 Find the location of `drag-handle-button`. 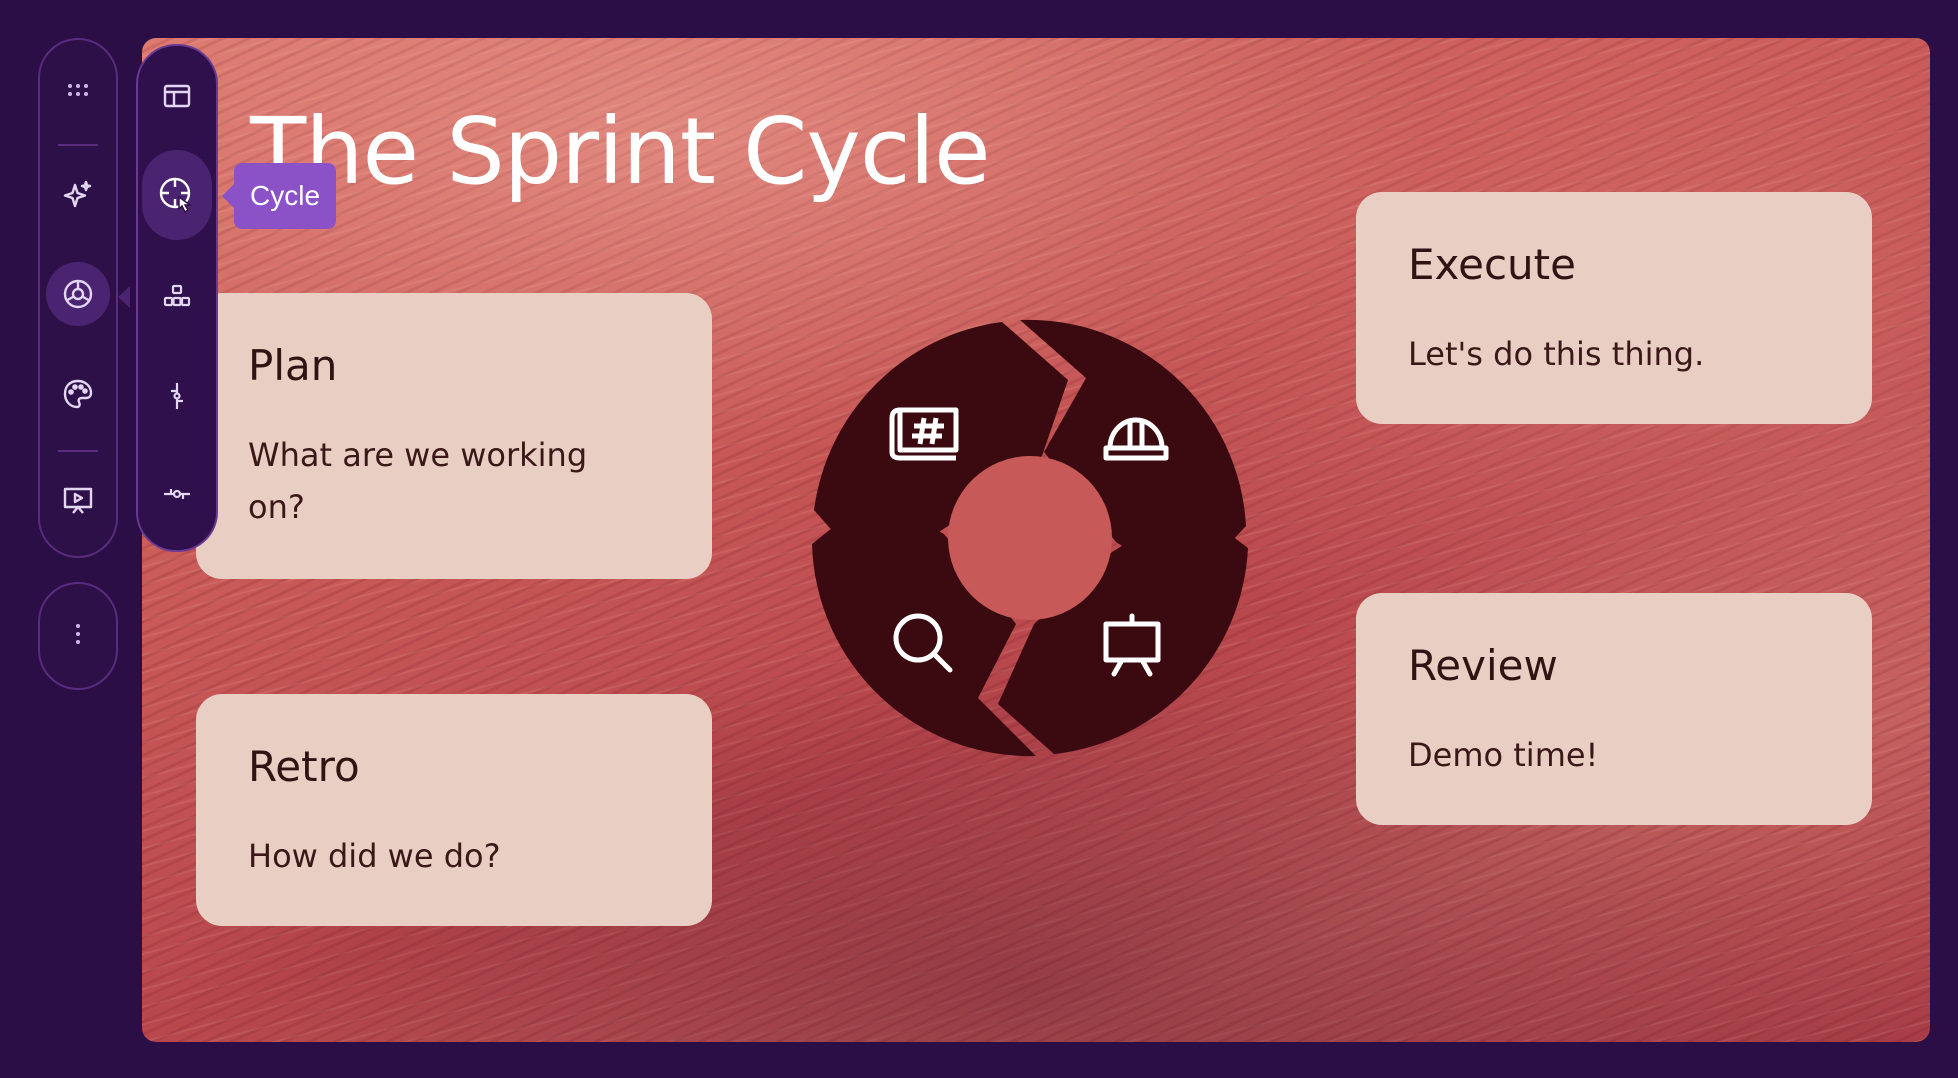

drag-handle-button is located at coordinates (78, 90).